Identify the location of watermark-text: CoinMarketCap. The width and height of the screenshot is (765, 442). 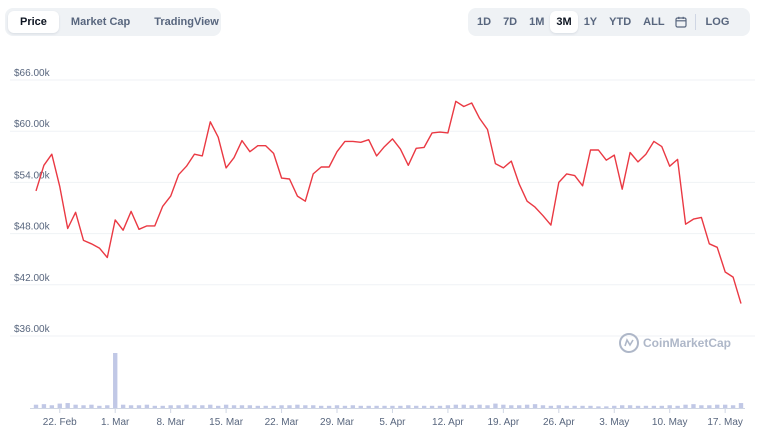
(687, 343).